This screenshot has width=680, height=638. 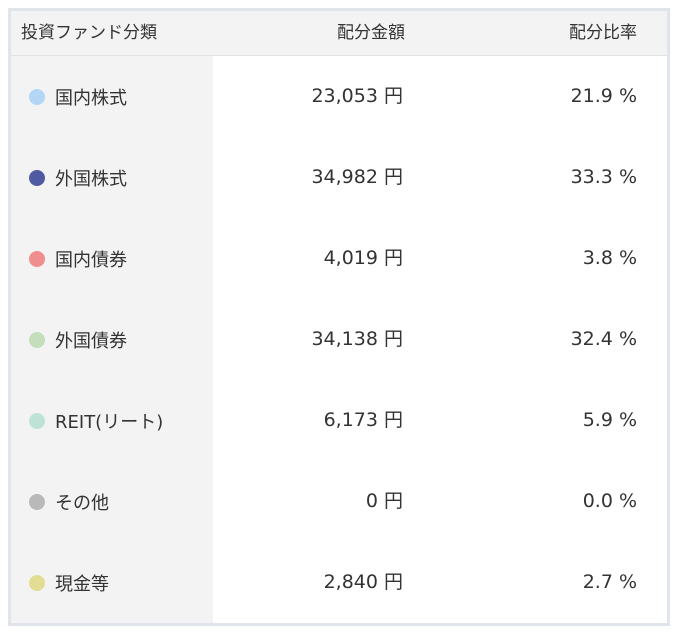 I want to click on category-cell: 国内株式, so click(x=78, y=96).